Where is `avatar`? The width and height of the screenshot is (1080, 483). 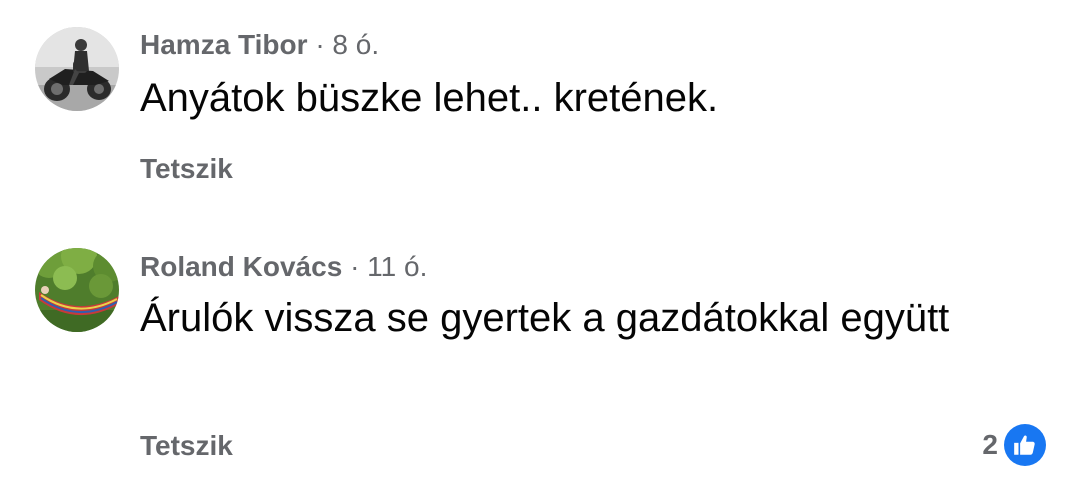
avatar is located at coordinates (77, 290).